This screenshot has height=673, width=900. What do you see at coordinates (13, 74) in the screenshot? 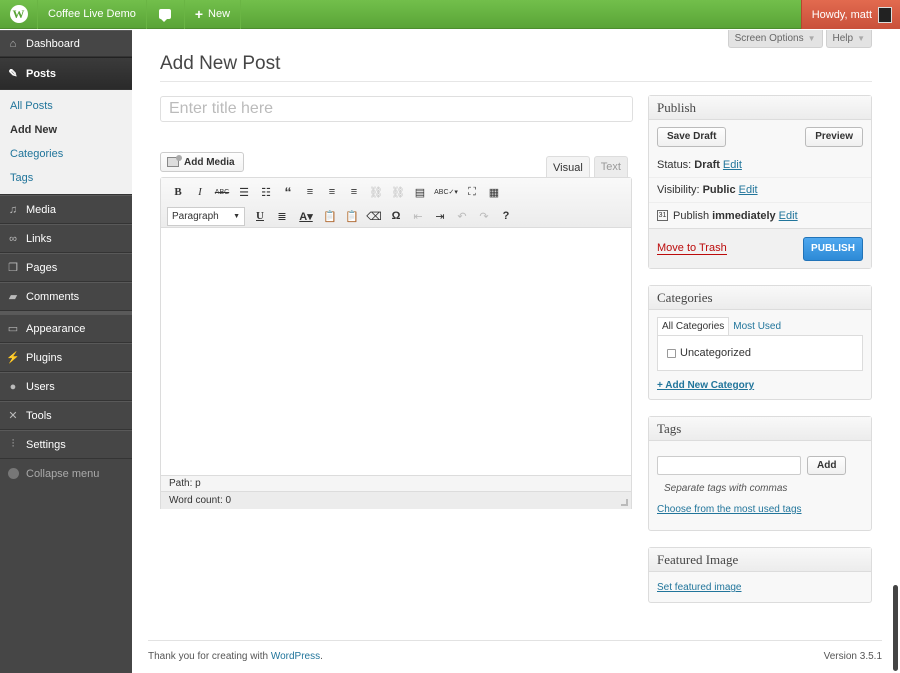
I see `pin-icon: ✎` at bounding box center [13, 74].